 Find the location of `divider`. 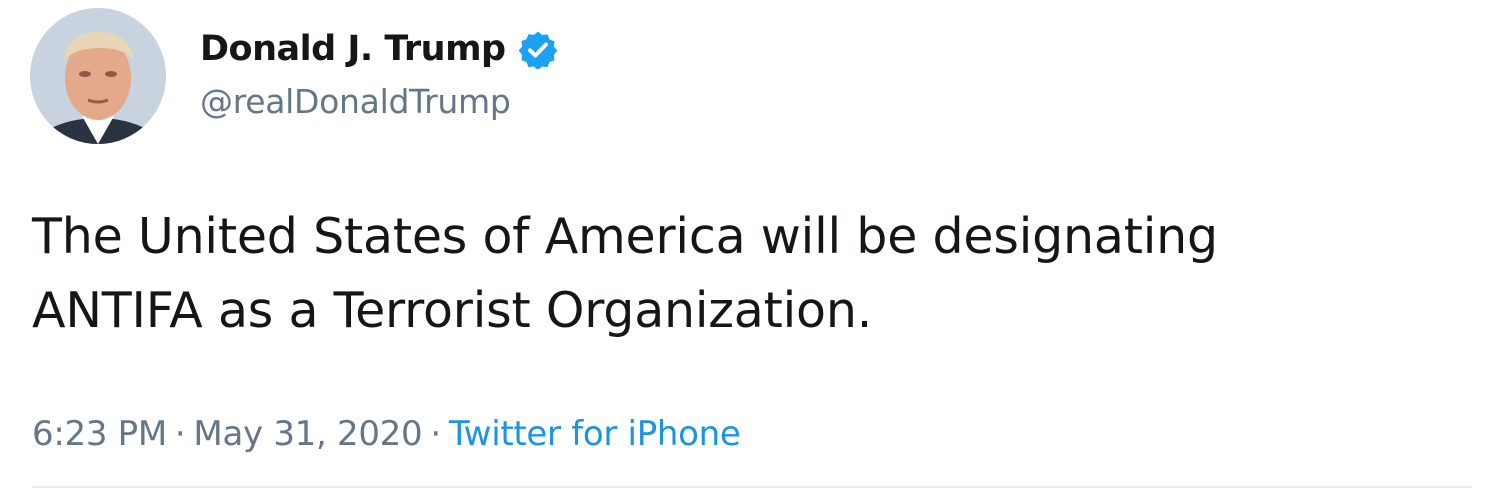

divider is located at coordinates (752, 487).